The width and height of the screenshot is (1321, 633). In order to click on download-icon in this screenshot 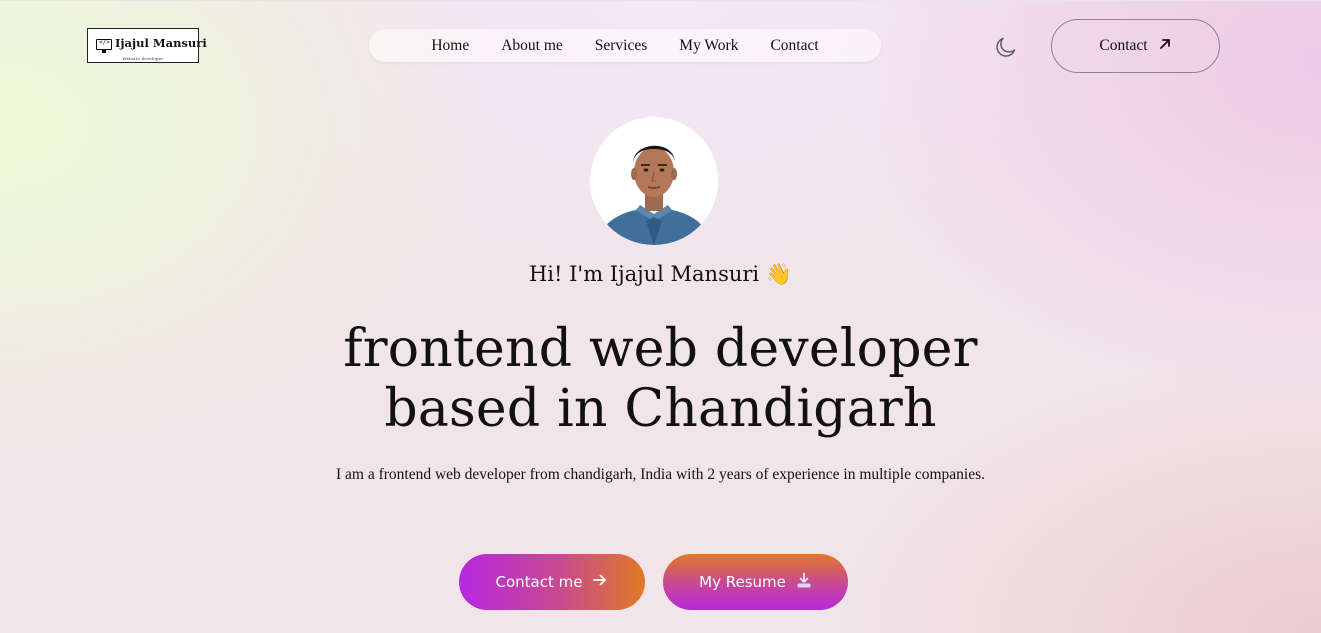, I will do `click(804, 582)`.